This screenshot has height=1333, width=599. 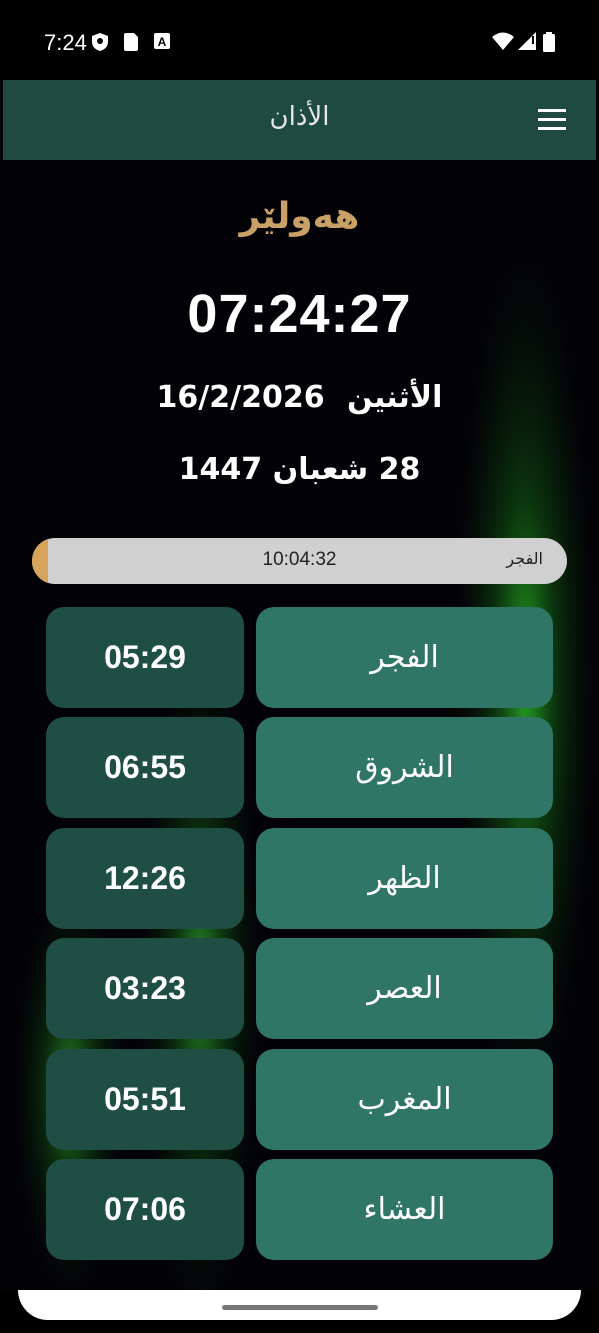 What do you see at coordinates (145, 989) in the screenshot?
I see `prayer-time: 03:23` at bounding box center [145, 989].